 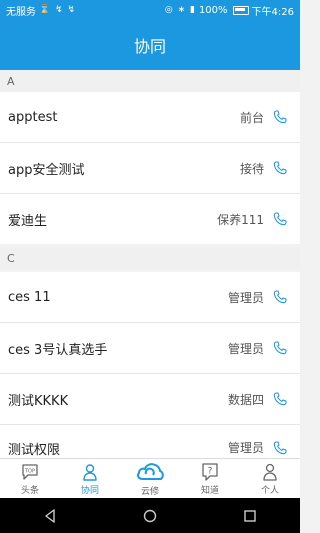 I want to click on battery-icon, so click(x=240, y=10).